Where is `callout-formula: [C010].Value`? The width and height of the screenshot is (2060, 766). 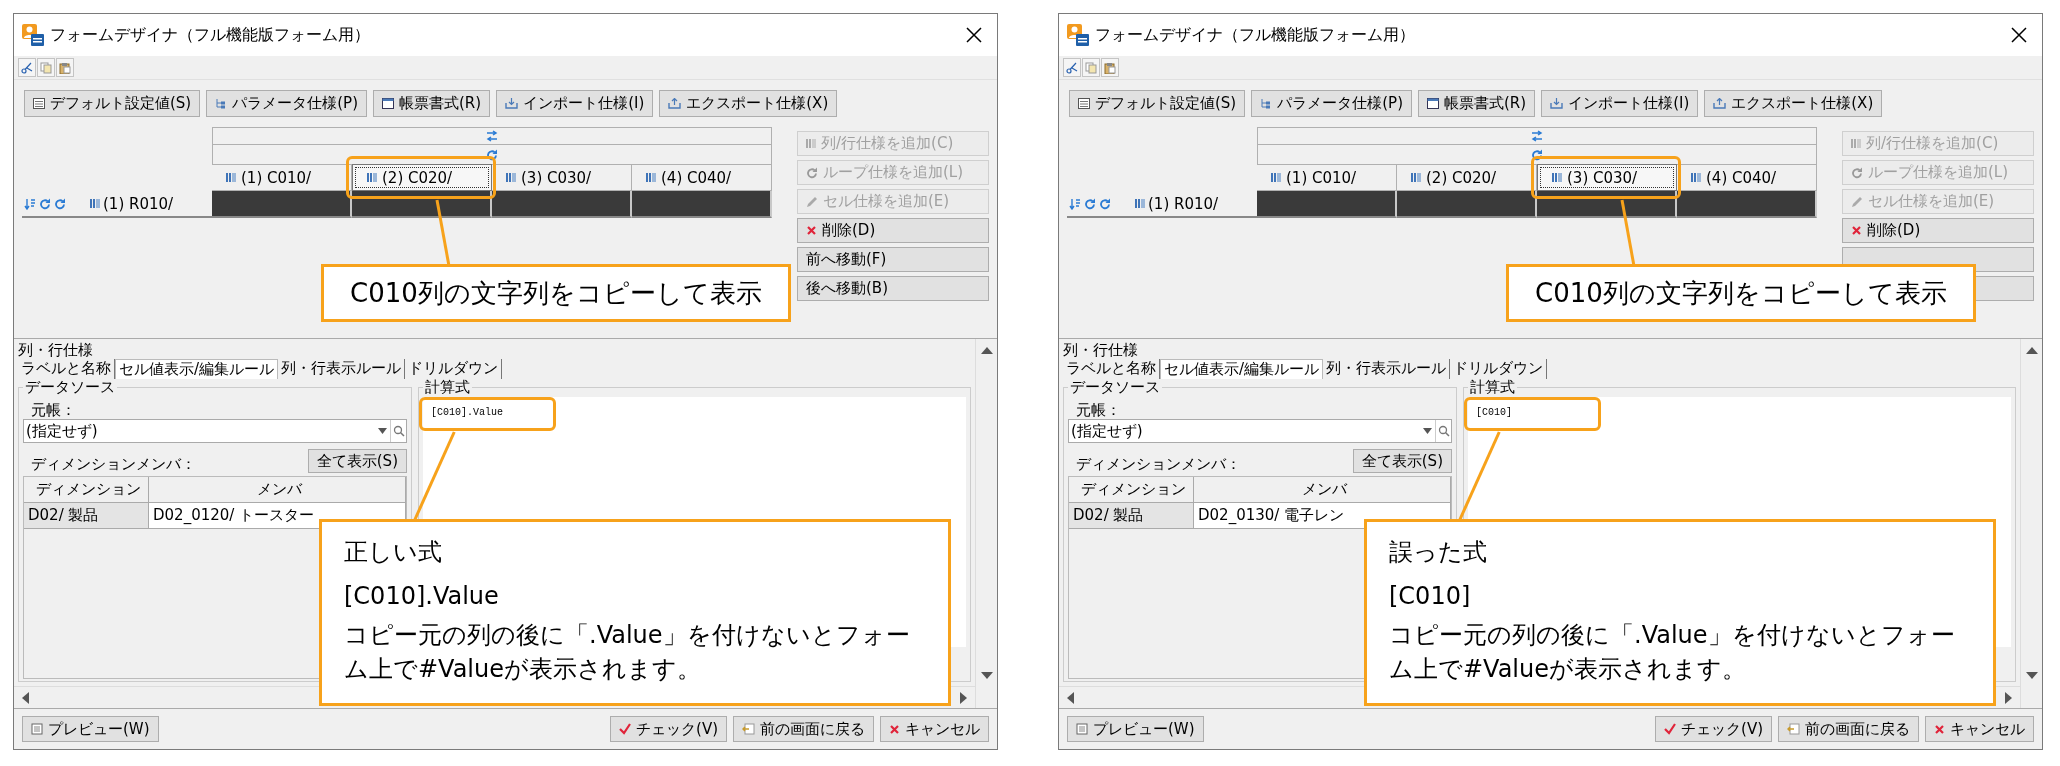 callout-formula: [C010].Value is located at coordinates (422, 596).